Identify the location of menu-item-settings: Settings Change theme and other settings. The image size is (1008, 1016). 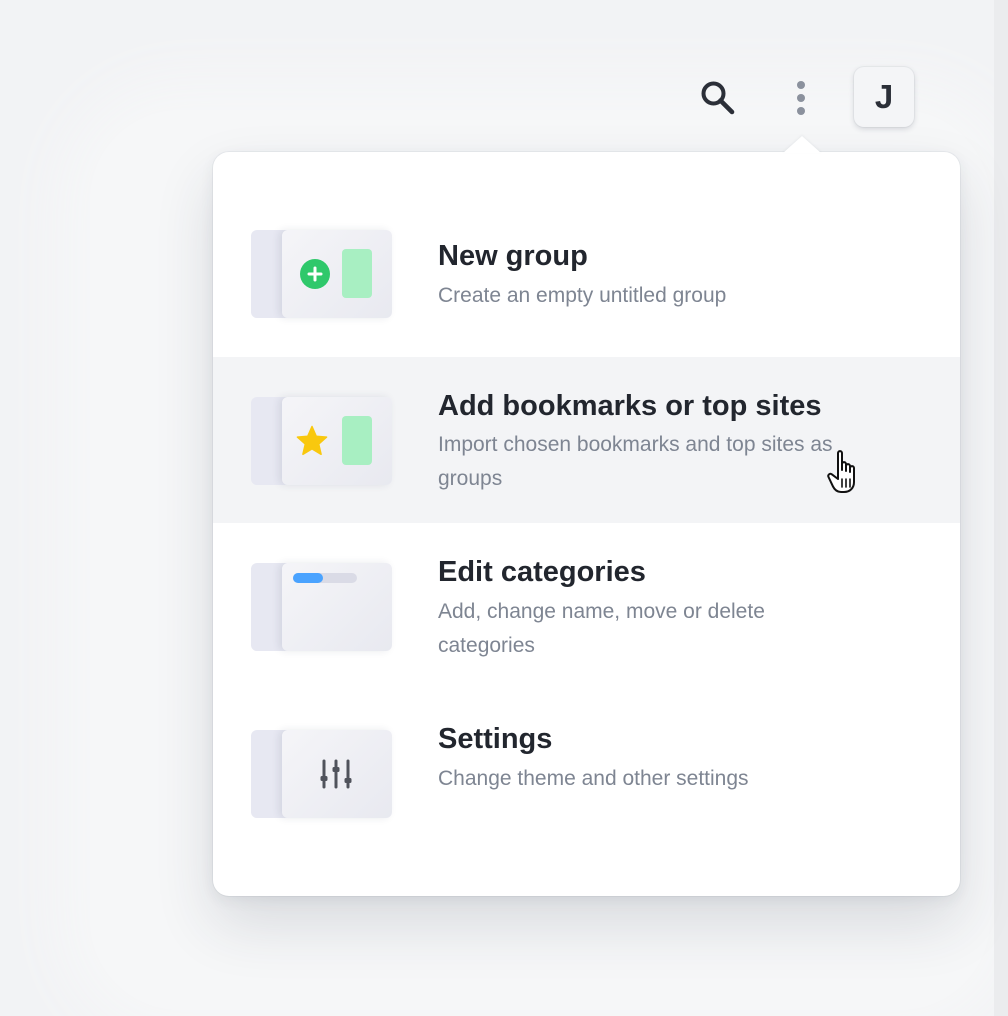
(586, 775).